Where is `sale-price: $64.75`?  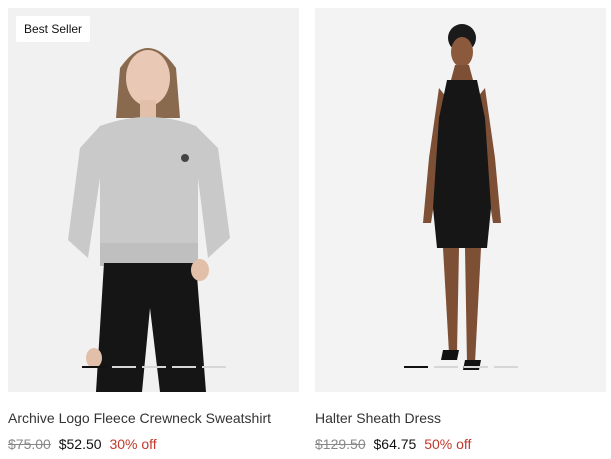 sale-price: $64.75 is located at coordinates (395, 444).